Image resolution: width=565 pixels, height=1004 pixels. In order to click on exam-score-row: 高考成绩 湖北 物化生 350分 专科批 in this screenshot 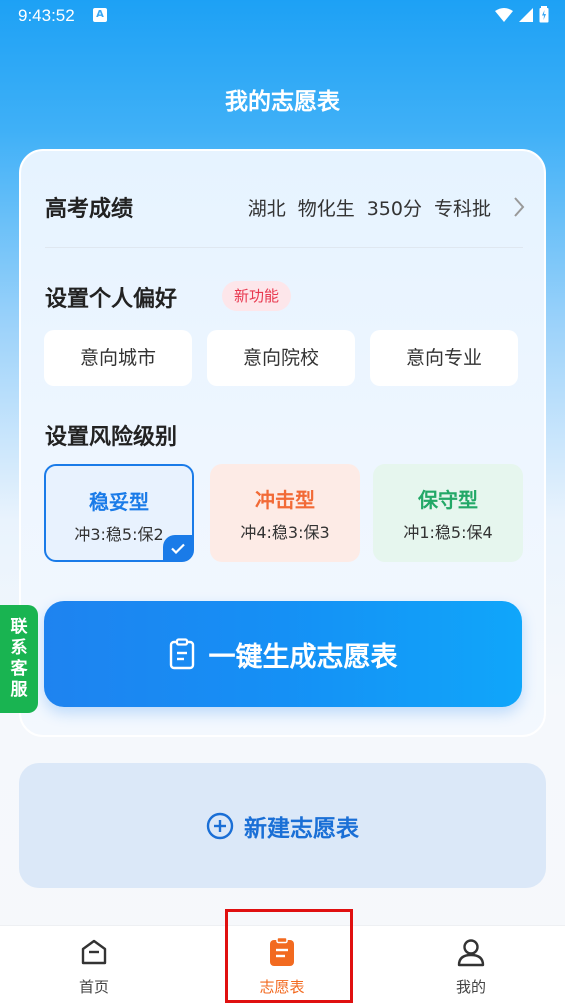, I will do `click(285, 207)`.